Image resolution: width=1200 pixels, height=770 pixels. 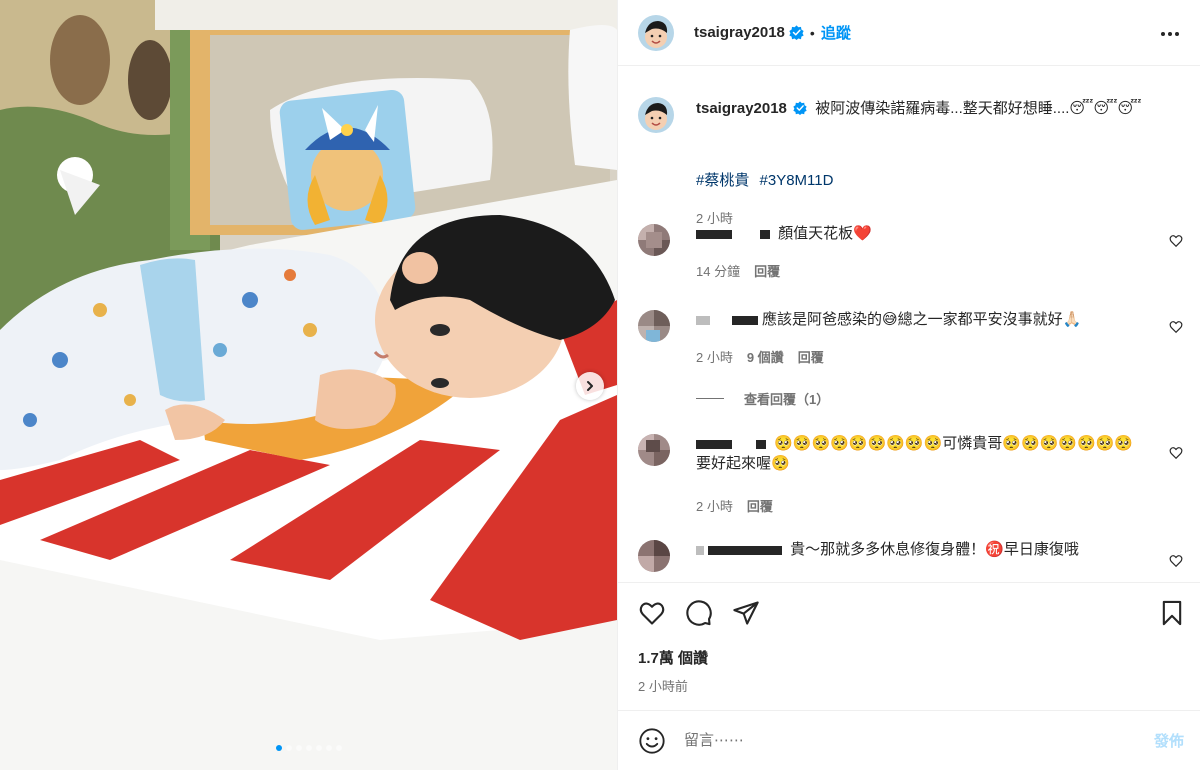 I want to click on post-time: 2 小時前, so click(x=663, y=686).